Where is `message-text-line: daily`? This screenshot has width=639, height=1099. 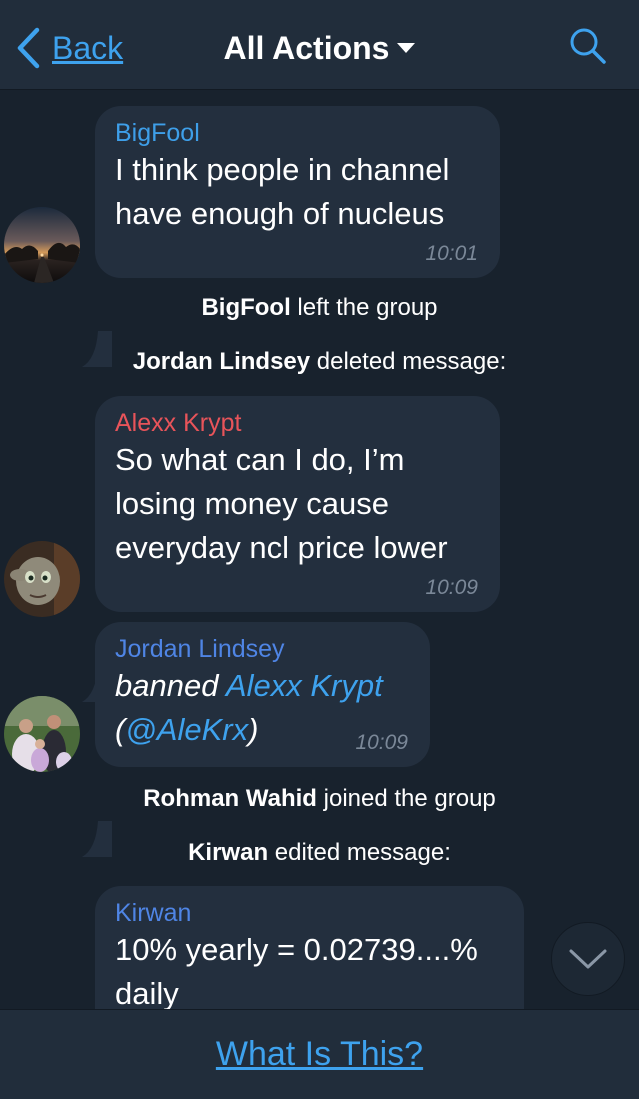 message-text-line: daily is located at coordinates (147, 992).